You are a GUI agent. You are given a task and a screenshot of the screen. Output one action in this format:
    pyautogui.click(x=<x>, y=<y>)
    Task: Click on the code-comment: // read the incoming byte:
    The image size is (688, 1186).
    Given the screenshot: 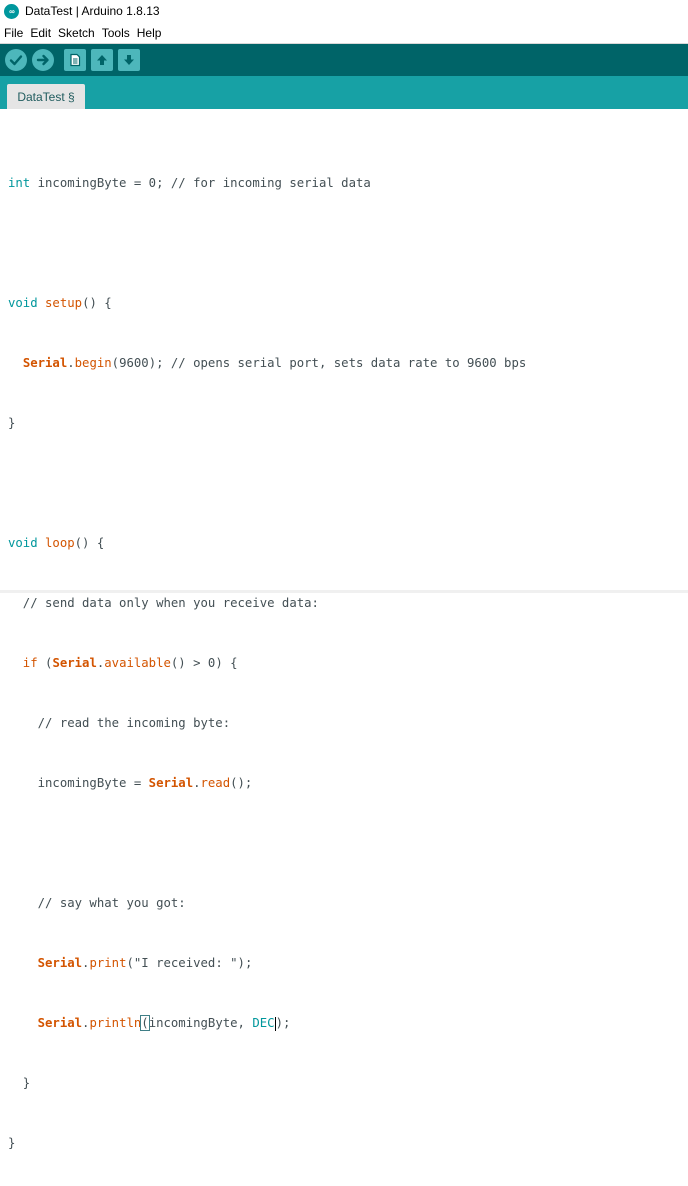 What is the action you would take?
    pyautogui.click(x=119, y=723)
    